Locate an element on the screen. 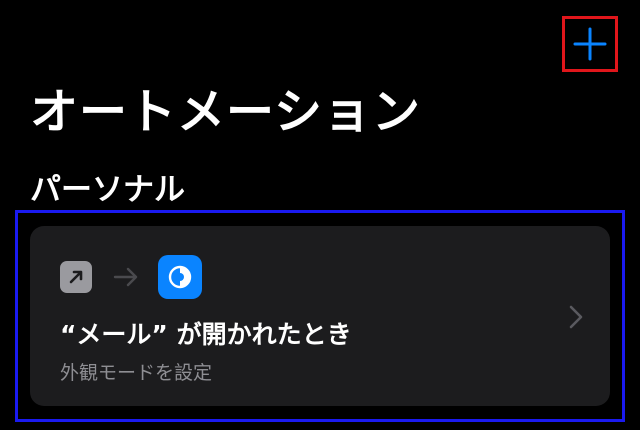 This screenshot has height=430, width=640. add-automation-button is located at coordinates (590, 44).